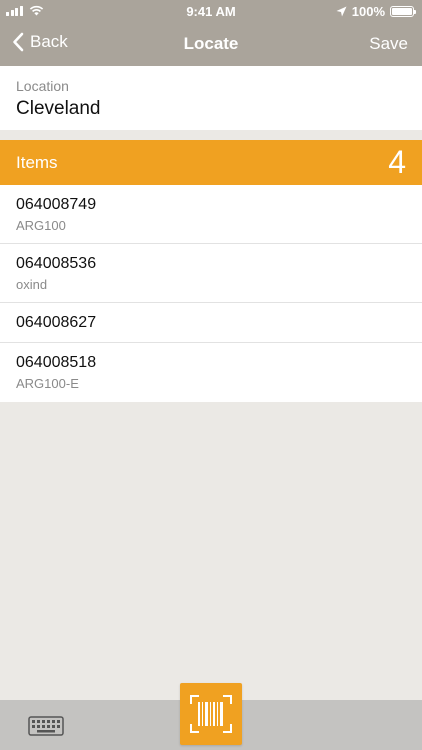 The width and height of the screenshot is (422, 750). I want to click on status-right: 100%, so click(376, 11).